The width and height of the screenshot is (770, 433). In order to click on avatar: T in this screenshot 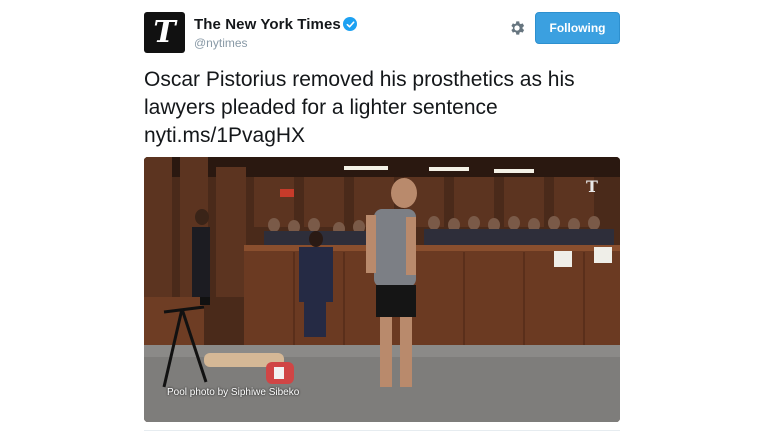, I will do `click(164, 32)`.